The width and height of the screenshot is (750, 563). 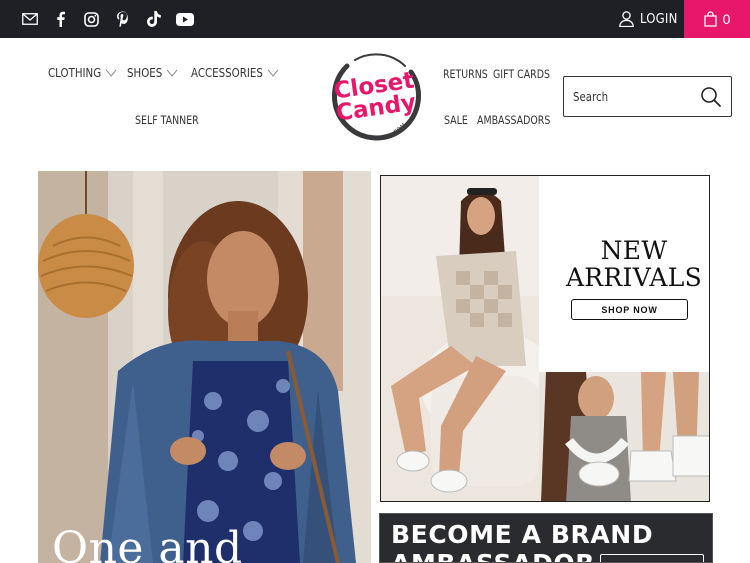 I want to click on nav-ambassadors: AMBASSADORS, so click(x=513, y=120).